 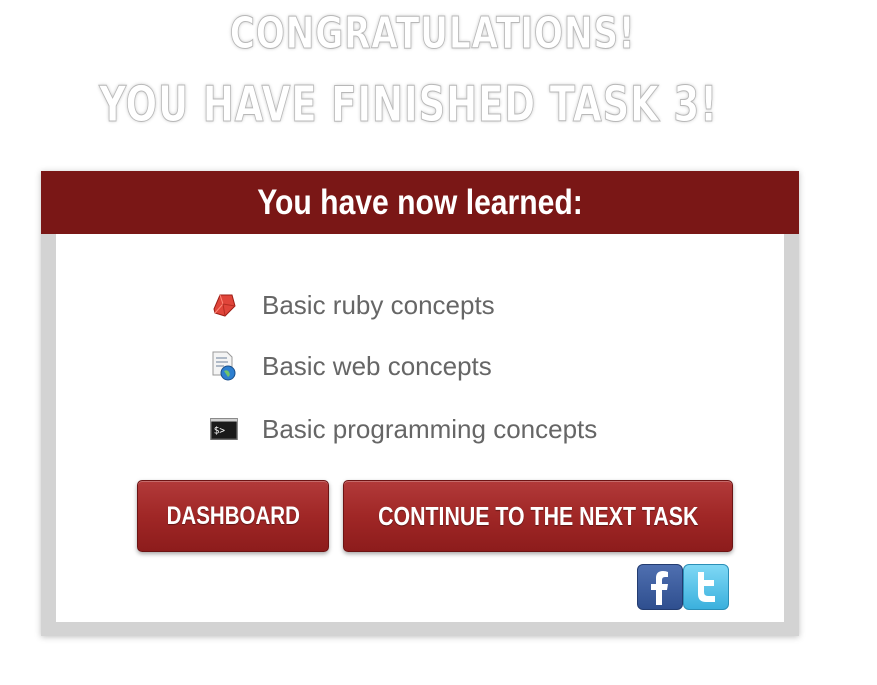 I want to click on next-task-button: CONTINUE TO THE NEXT TASK, so click(x=538, y=516).